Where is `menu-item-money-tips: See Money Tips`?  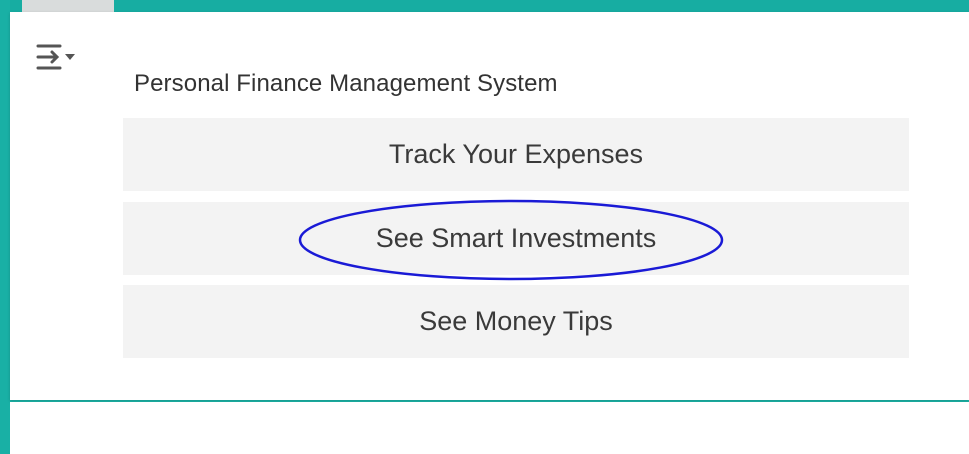 menu-item-money-tips: See Money Tips is located at coordinates (516, 321).